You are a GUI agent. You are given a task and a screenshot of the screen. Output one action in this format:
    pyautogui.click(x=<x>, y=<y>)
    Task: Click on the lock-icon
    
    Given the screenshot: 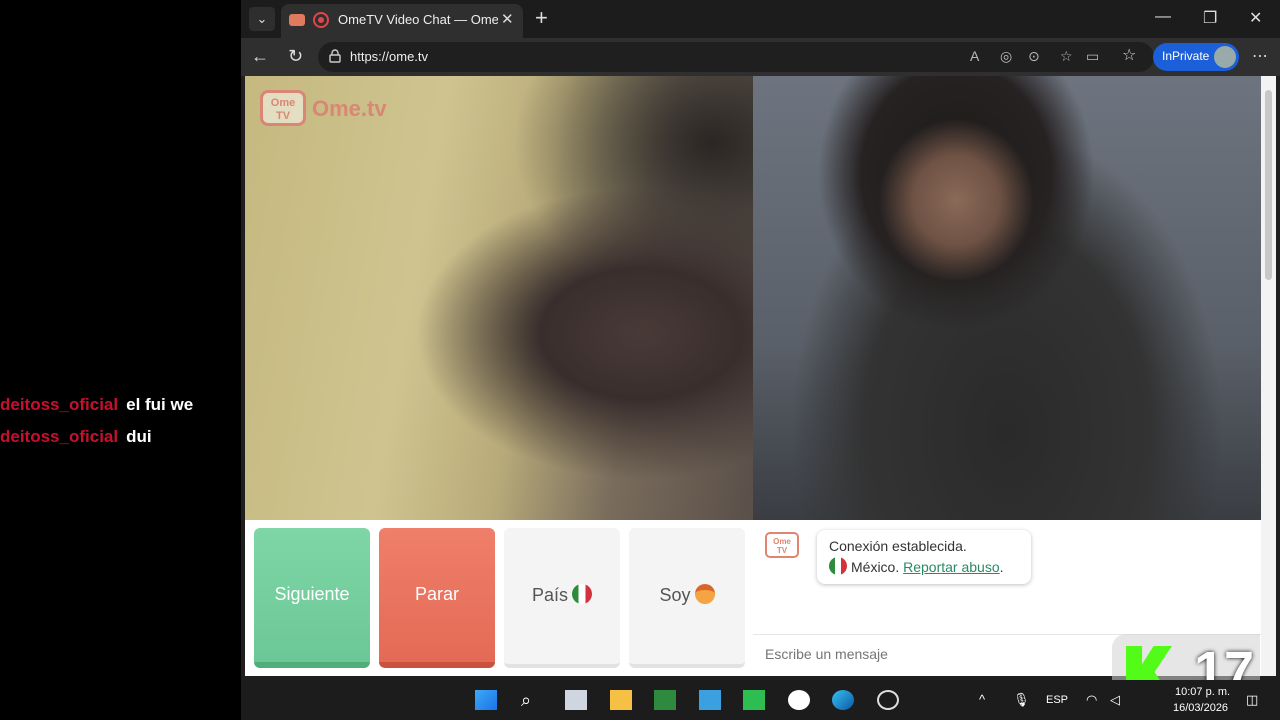 What is the action you would take?
    pyautogui.click(x=335, y=56)
    